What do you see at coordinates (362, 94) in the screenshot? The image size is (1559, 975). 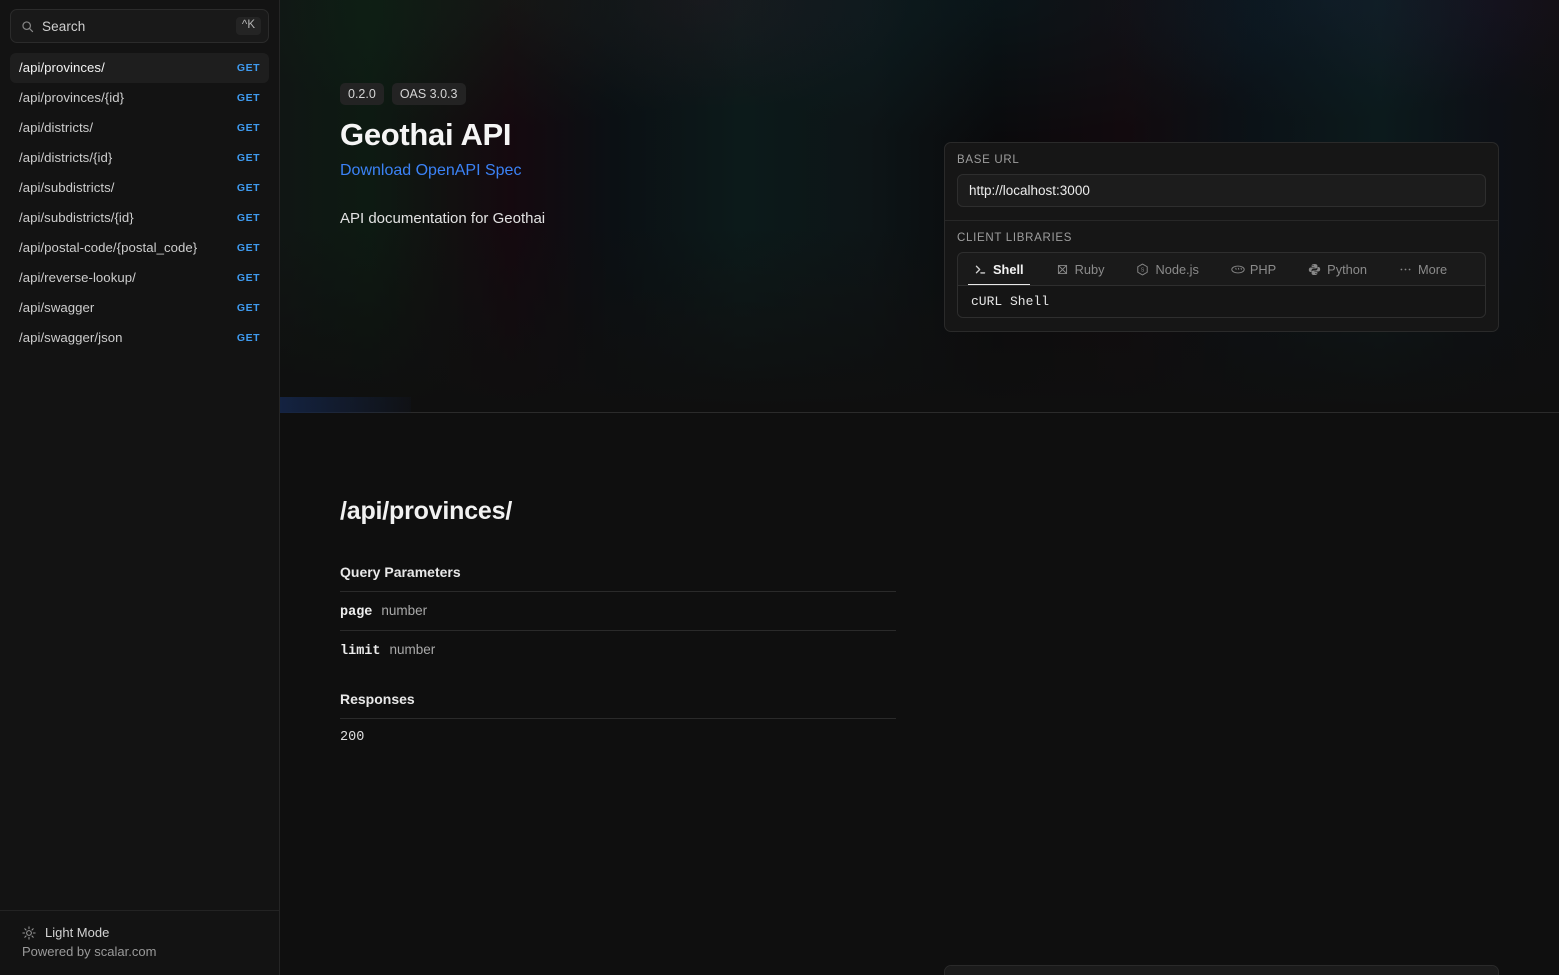 I see `api-version-badge: 0.2.0` at bounding box center [362, 94].